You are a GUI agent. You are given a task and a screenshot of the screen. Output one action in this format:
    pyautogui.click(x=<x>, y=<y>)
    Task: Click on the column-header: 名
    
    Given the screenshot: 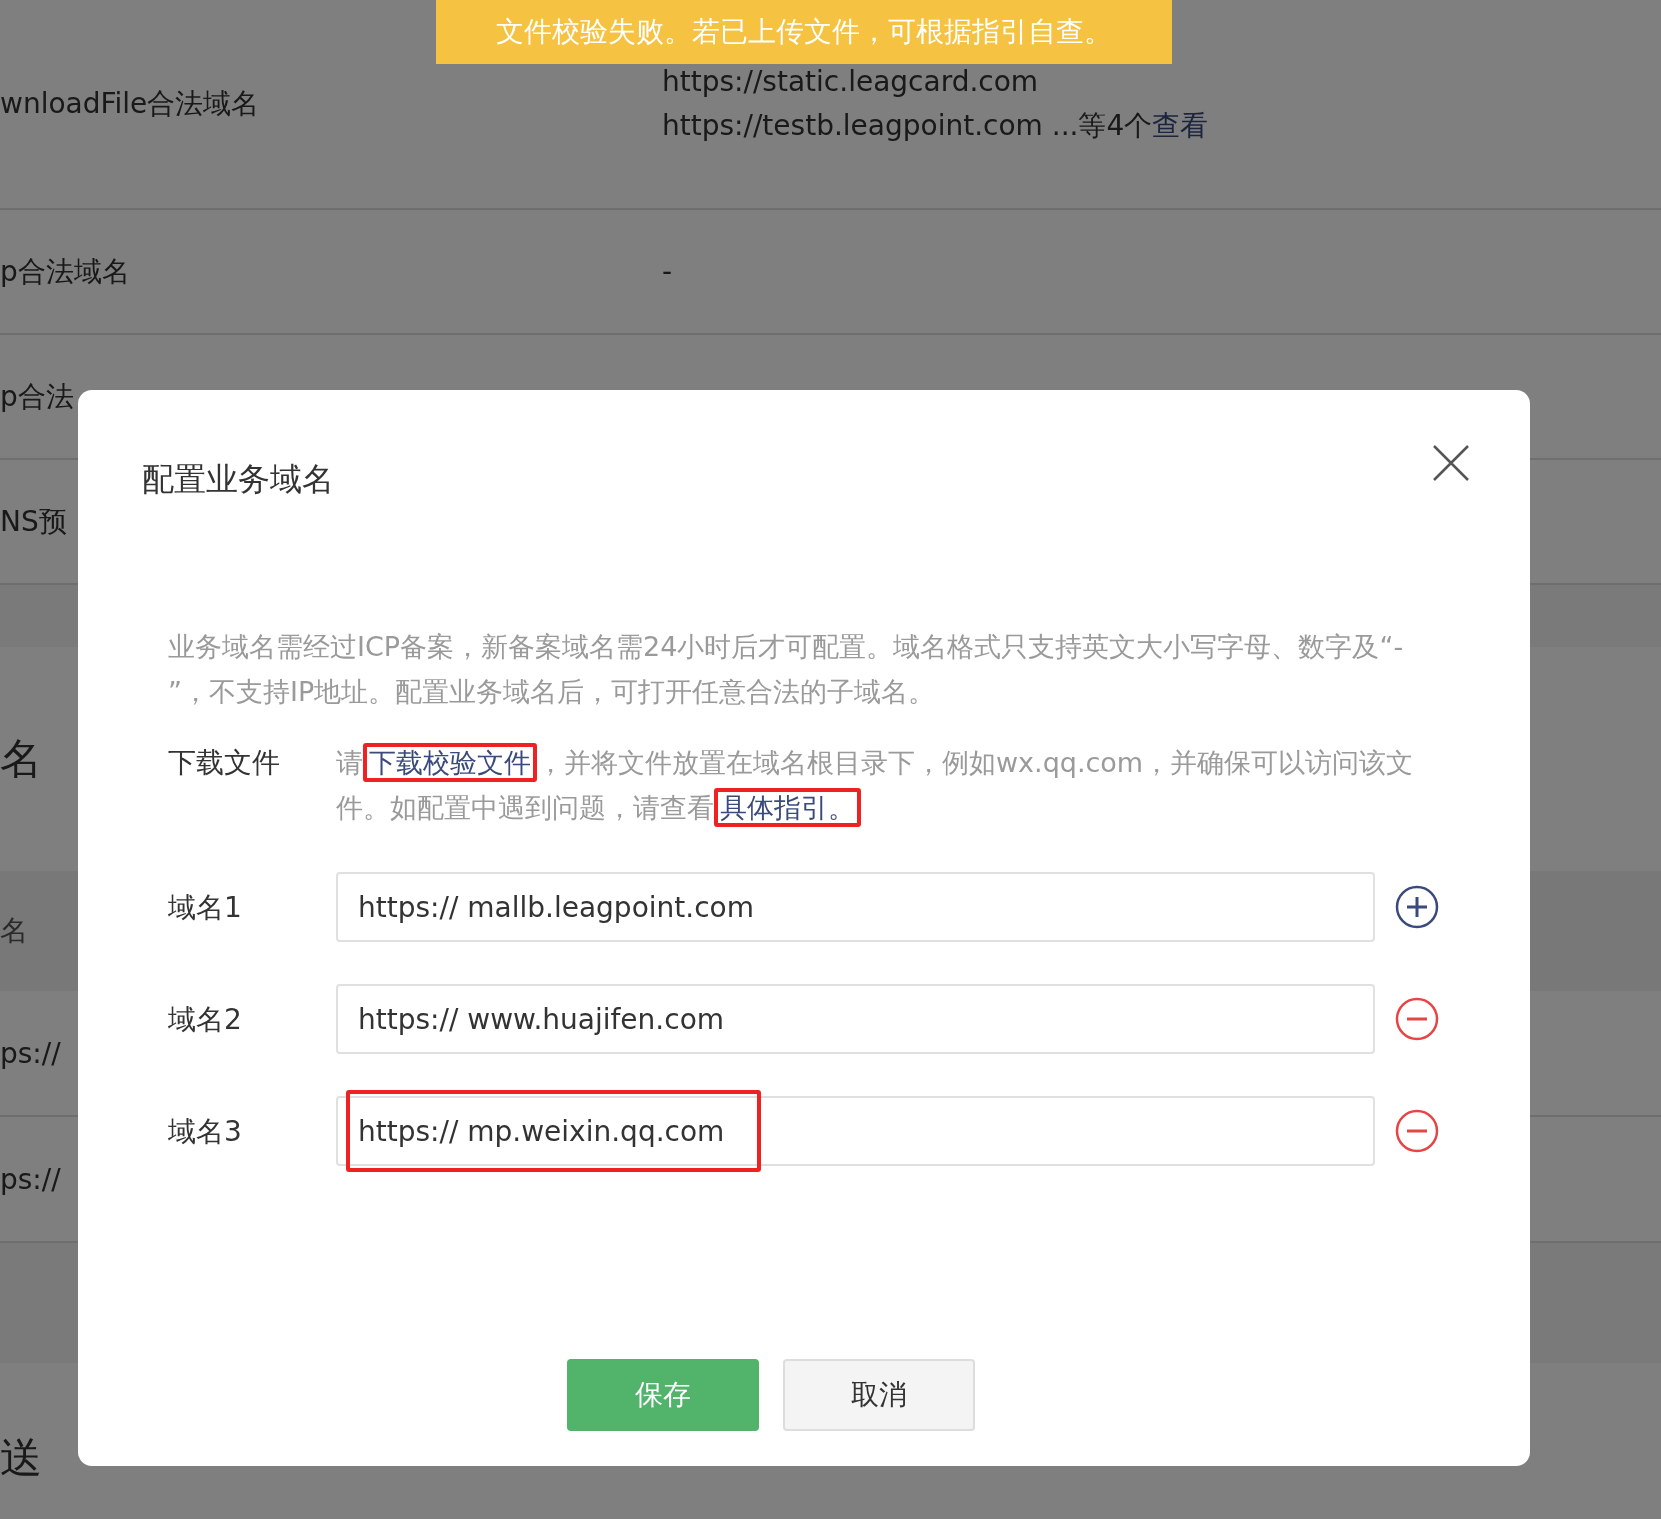 What is the action you would take?
    pyautogui.click(x=14, y=931)
    